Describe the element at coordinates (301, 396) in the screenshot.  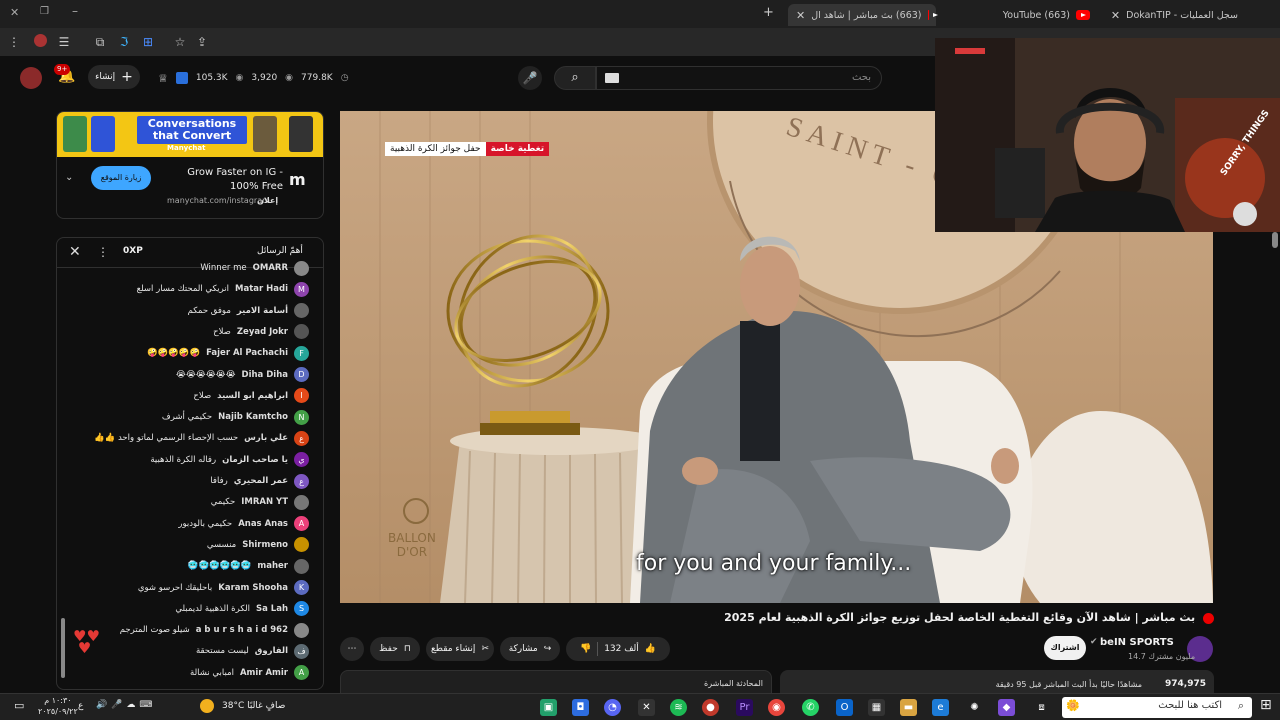
I see `chat-avatar: I` at that location.